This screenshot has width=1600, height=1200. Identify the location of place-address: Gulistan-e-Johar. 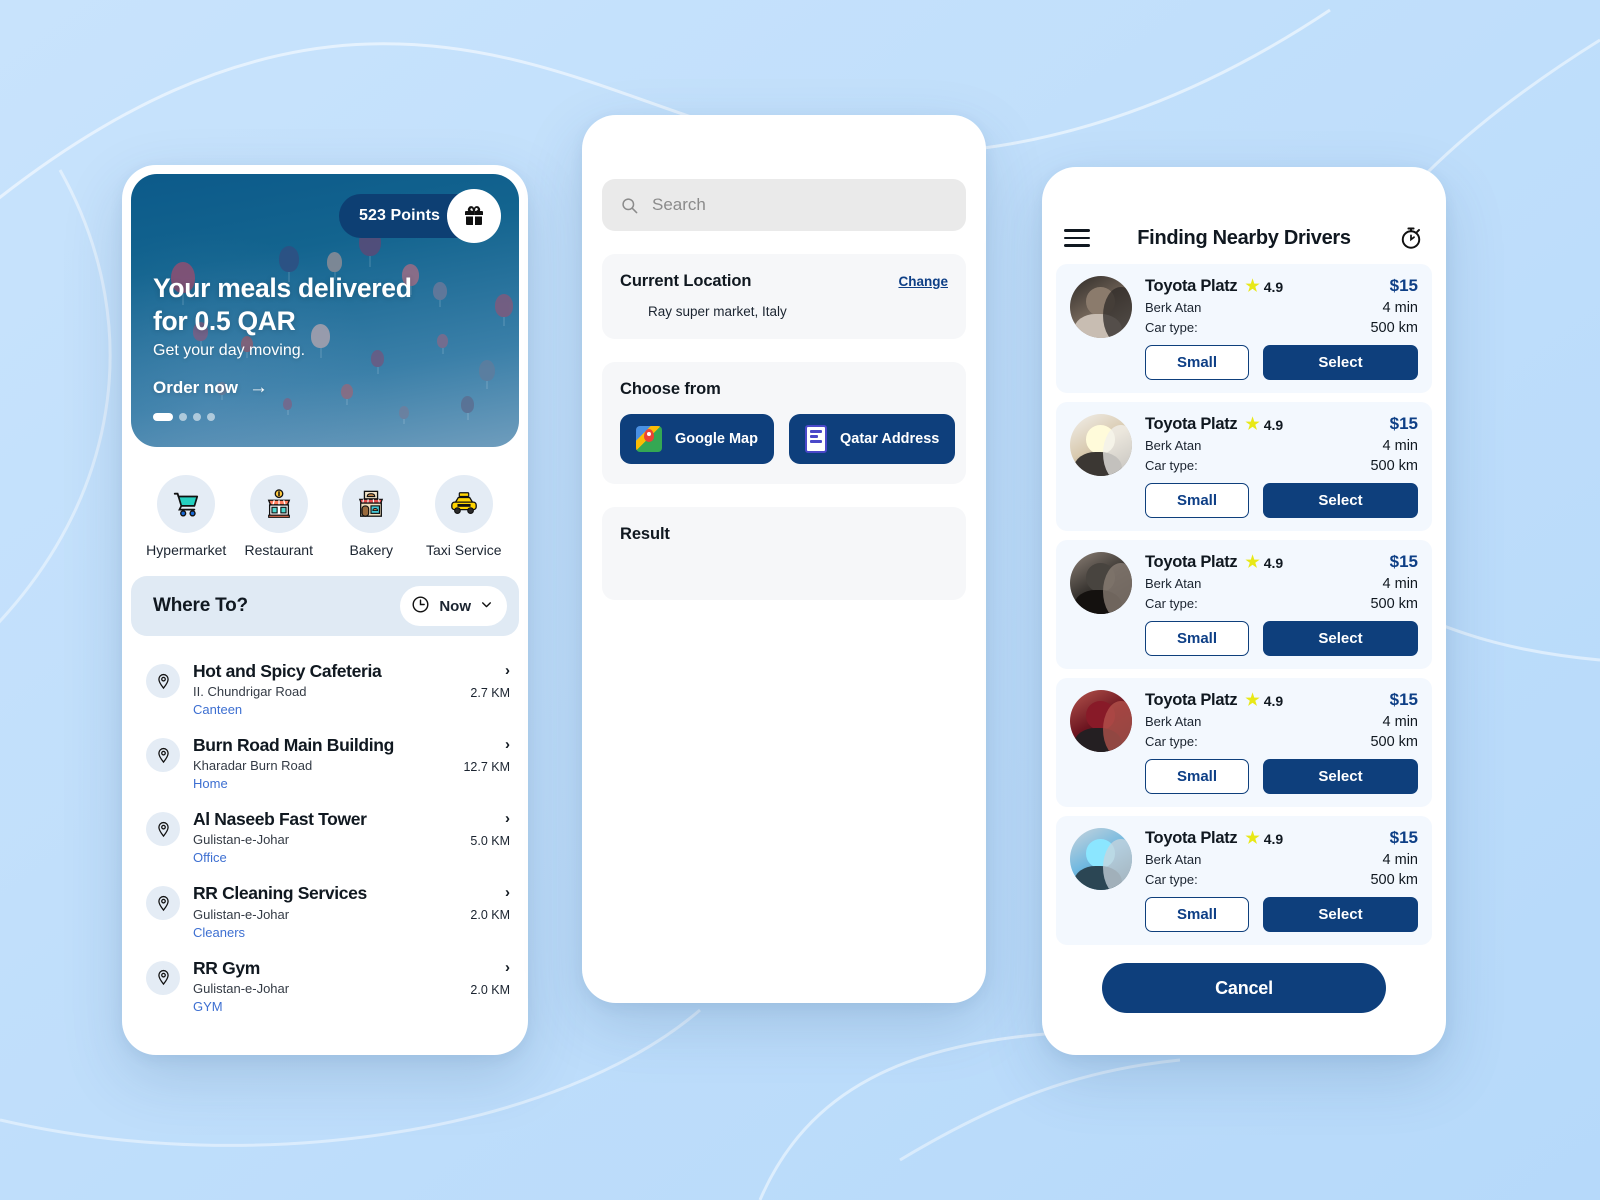
(241, 988).